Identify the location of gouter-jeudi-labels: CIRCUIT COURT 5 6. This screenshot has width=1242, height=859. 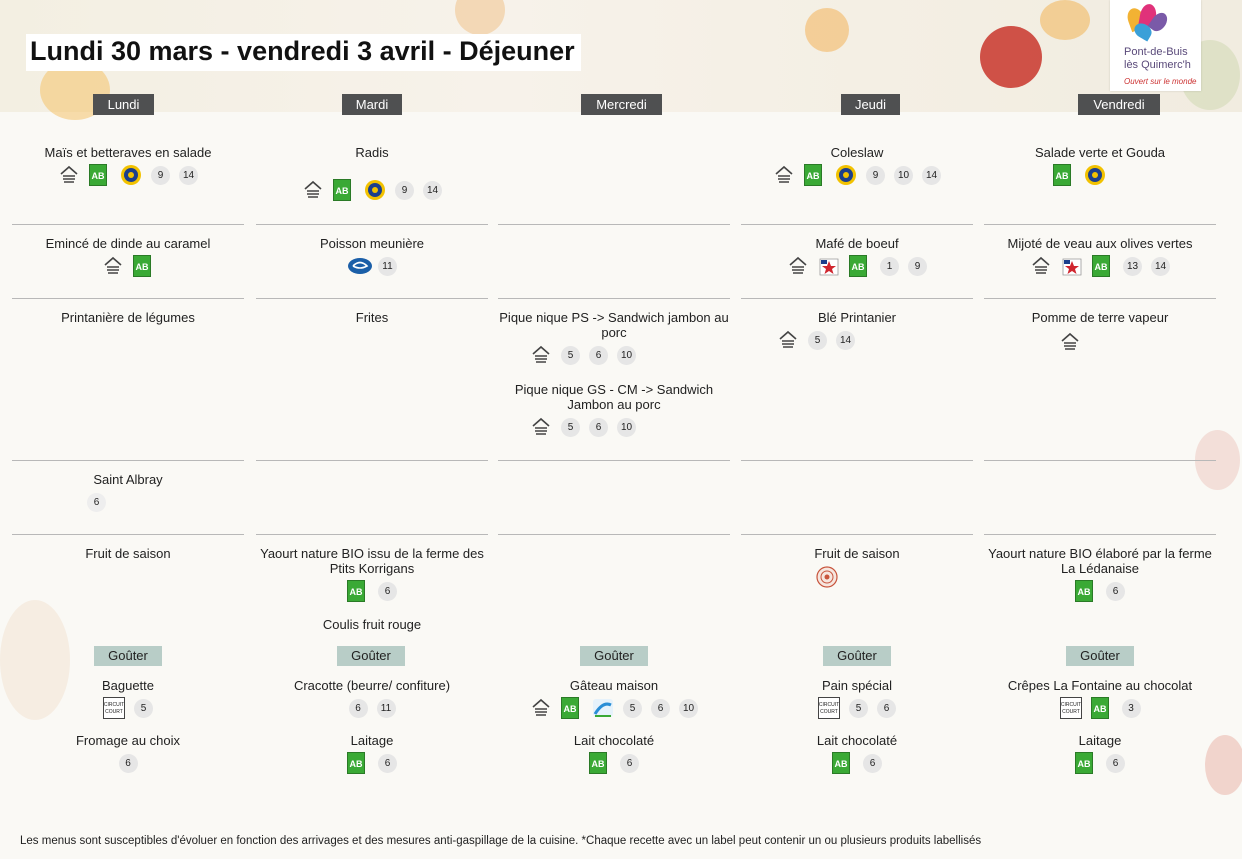
(857, 708).